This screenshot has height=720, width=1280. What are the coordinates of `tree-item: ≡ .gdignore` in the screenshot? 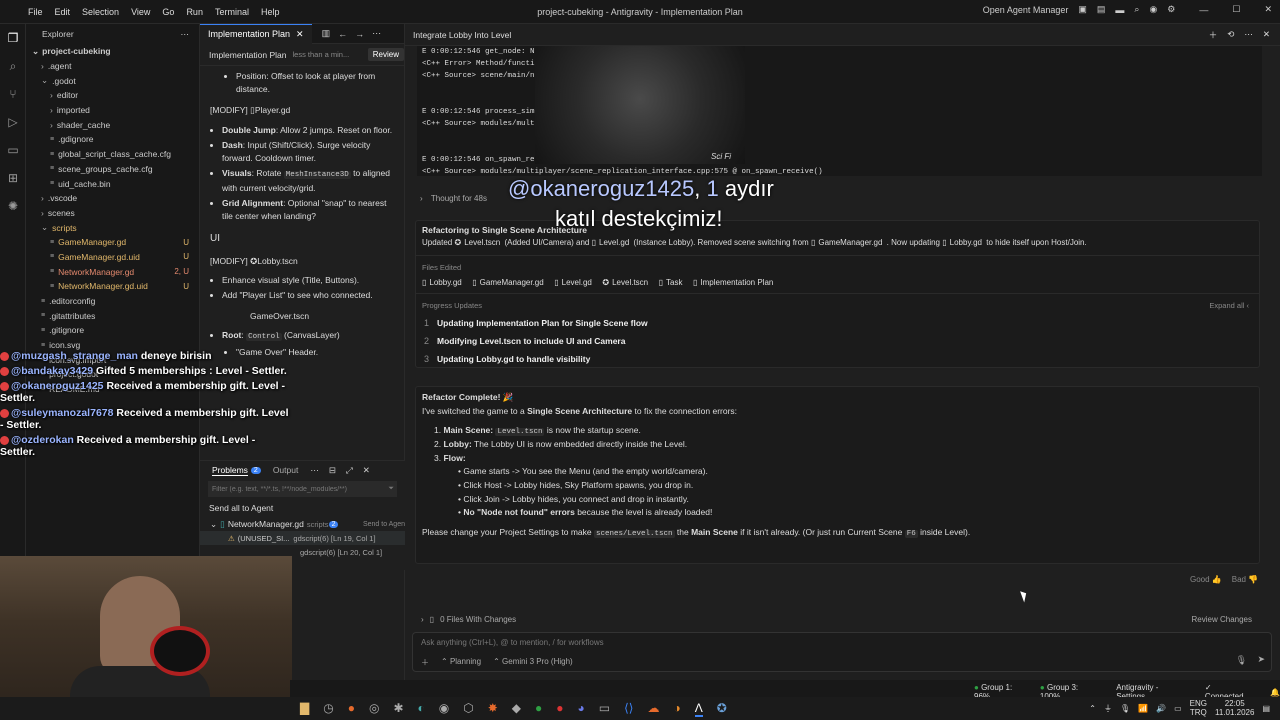 It's located at (112, 139).